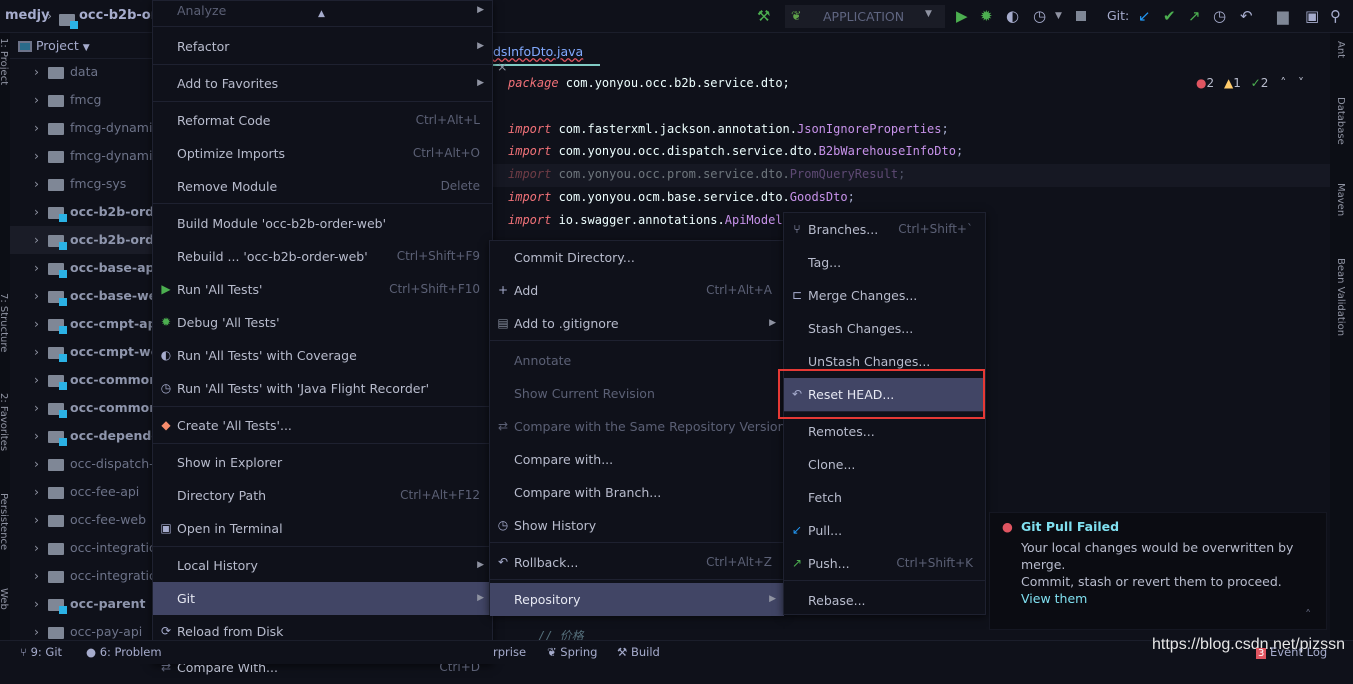 The image size is (1353, 684). I want to click on problems-tool-button: ● 6: Problem, so click(124, 652).